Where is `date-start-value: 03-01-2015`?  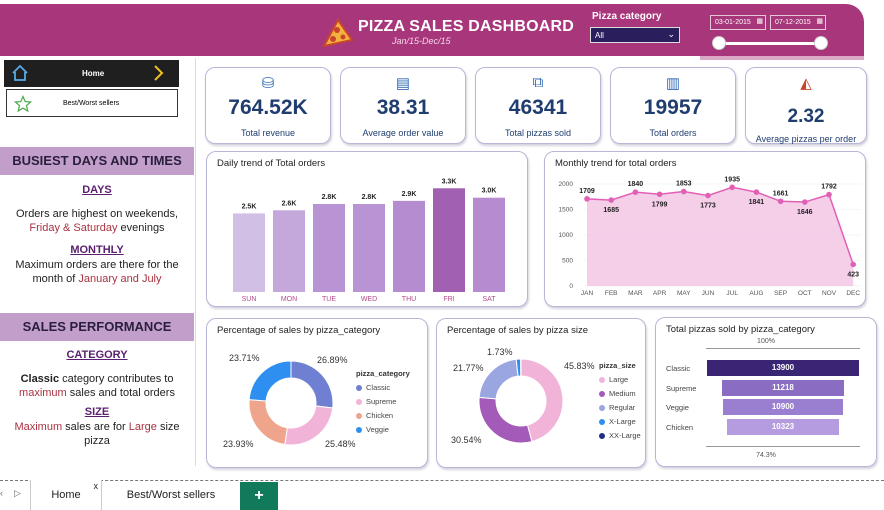
date-start-value: 03-01-2015 is located at coordinates (733, 22).